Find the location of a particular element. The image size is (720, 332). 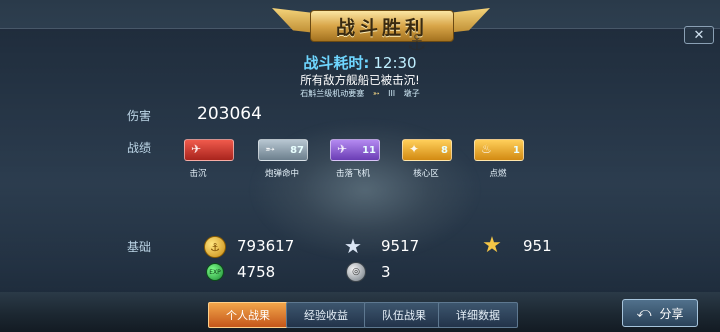

share-button: ⤺ 分享 is located at coordinates (660, 313).